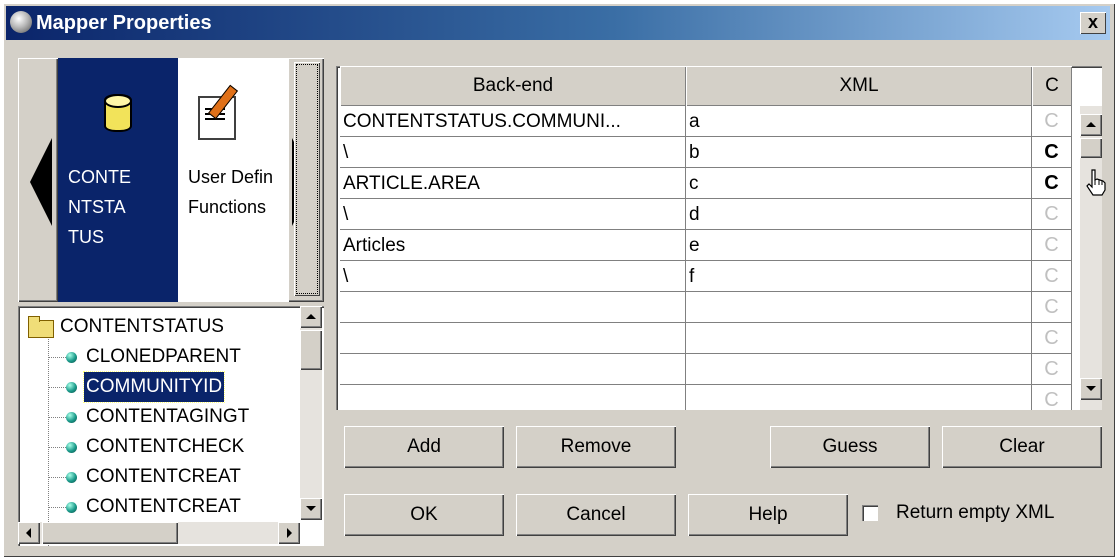  Describe the element at coordinates (118, 113) in the screenshot. I see `database-icon` at that location.